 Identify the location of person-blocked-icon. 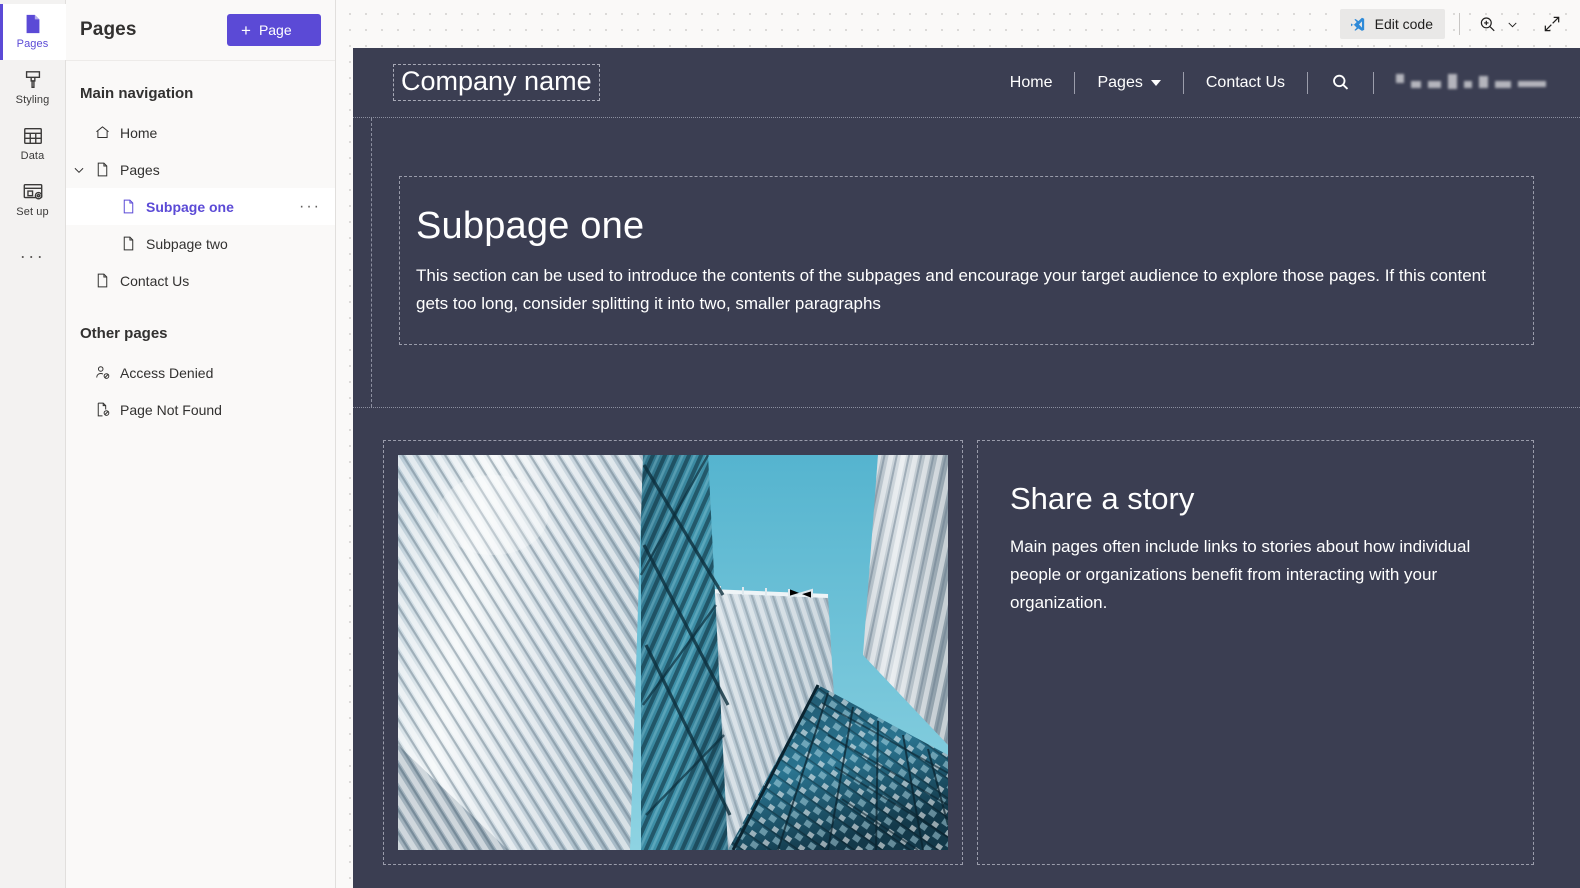
(102, 372).